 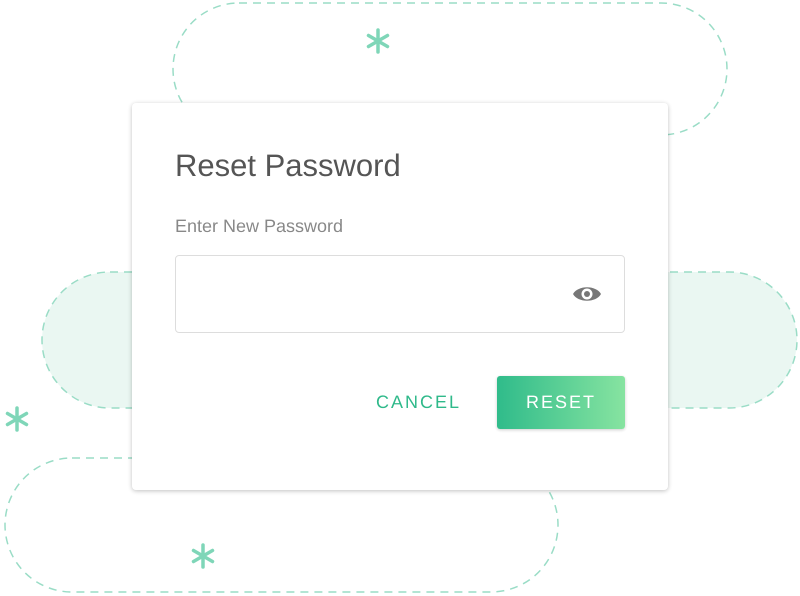 I want to click on field-label: Enter New Password, so click(x=259, y=226).